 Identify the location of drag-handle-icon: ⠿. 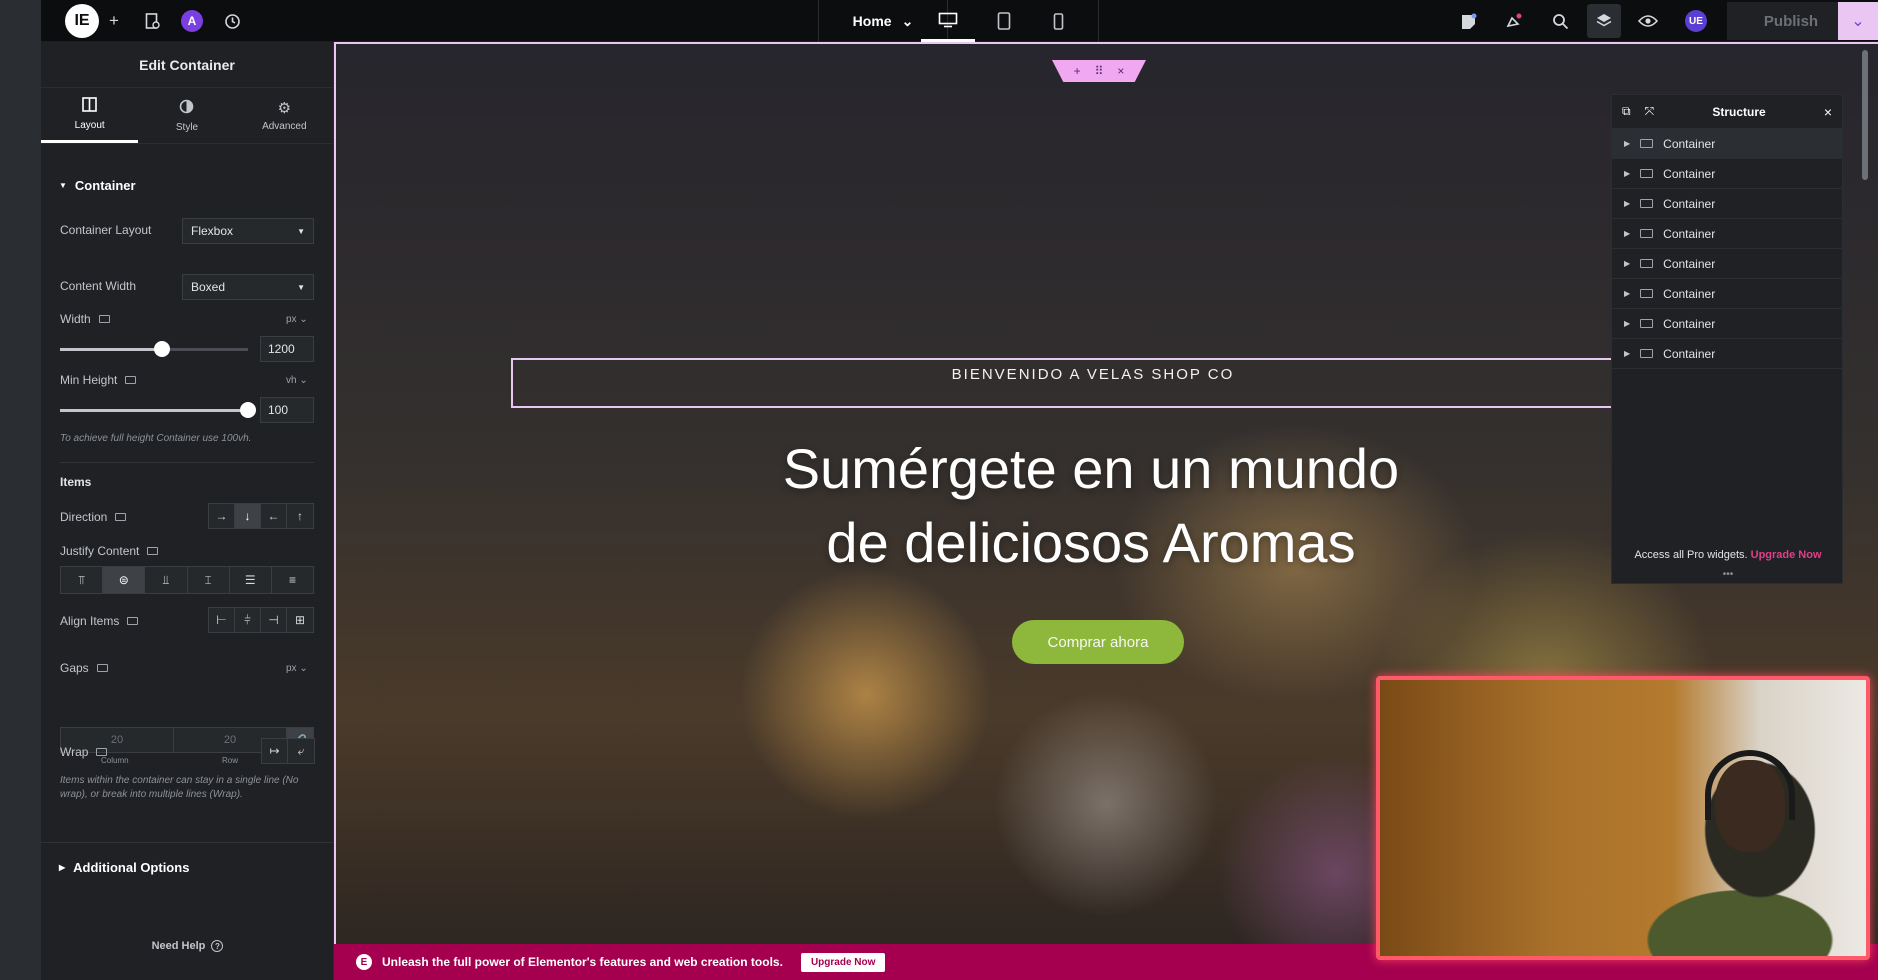
(1099, 71).